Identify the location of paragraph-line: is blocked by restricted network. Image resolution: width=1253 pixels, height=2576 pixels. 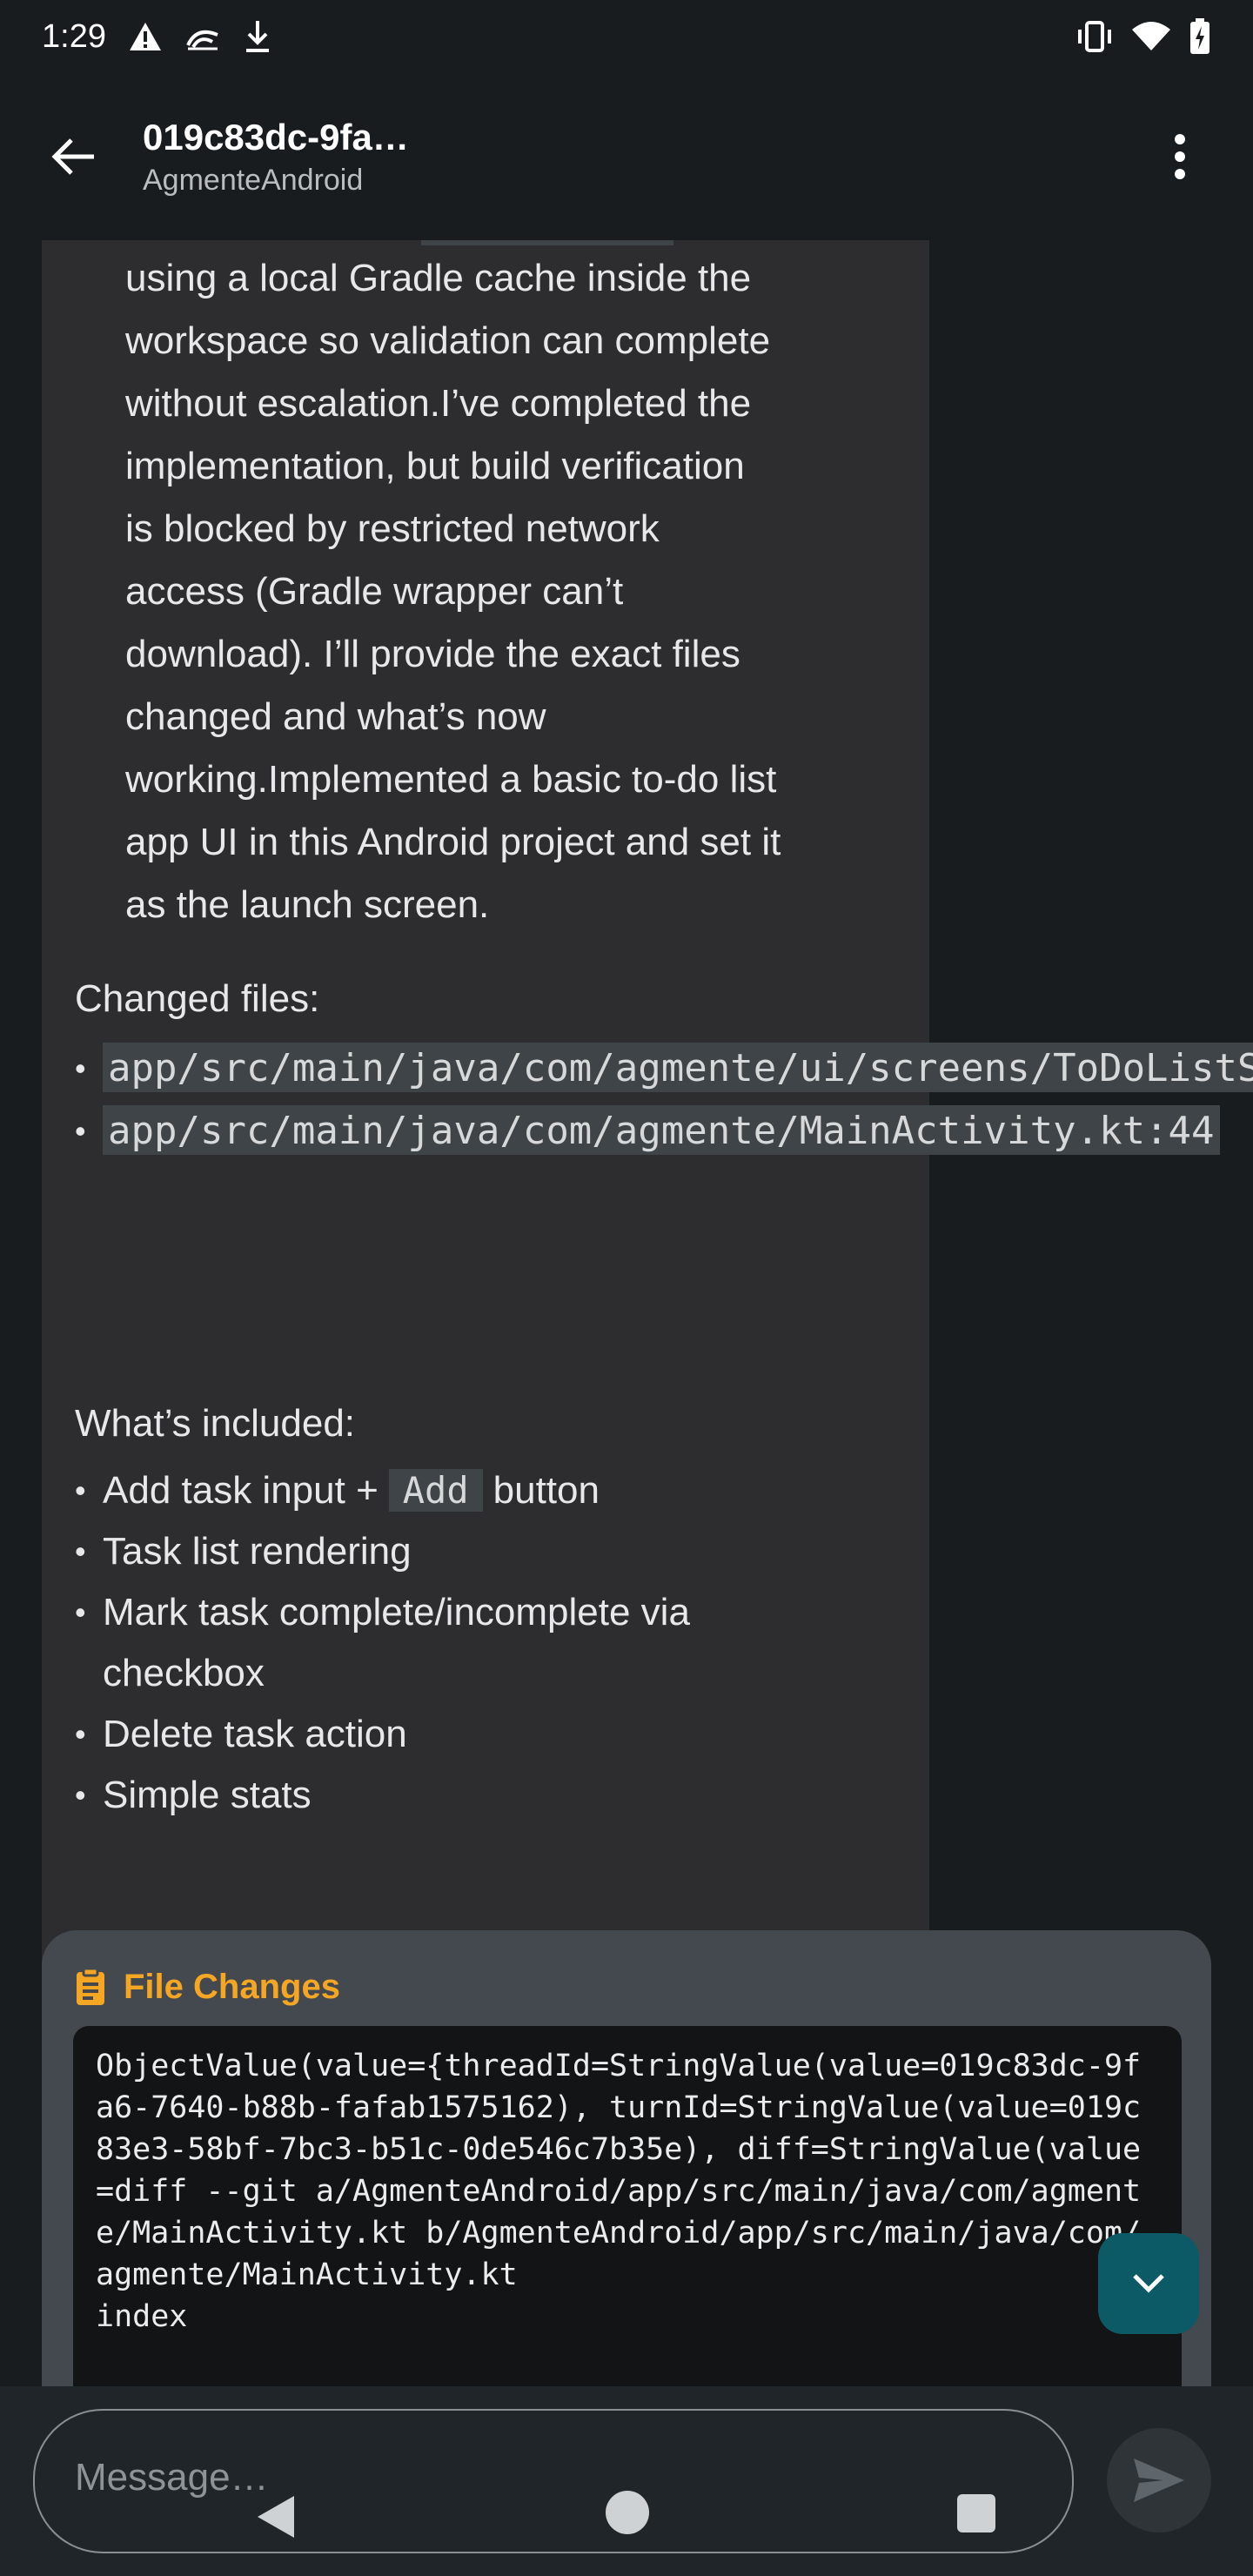
(392, 528).